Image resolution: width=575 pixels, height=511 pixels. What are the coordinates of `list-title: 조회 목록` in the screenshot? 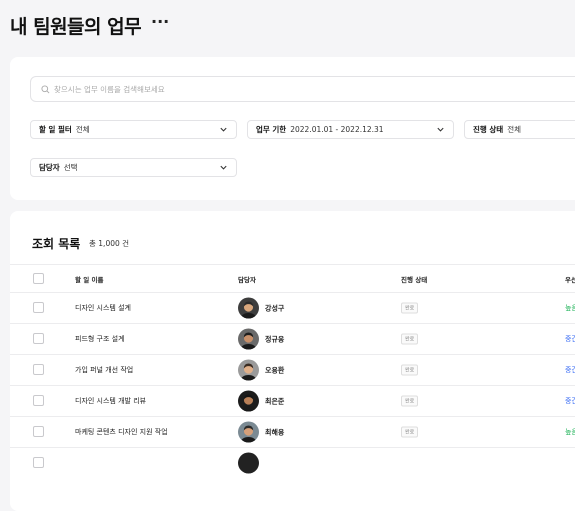 It's located at (56, 244).